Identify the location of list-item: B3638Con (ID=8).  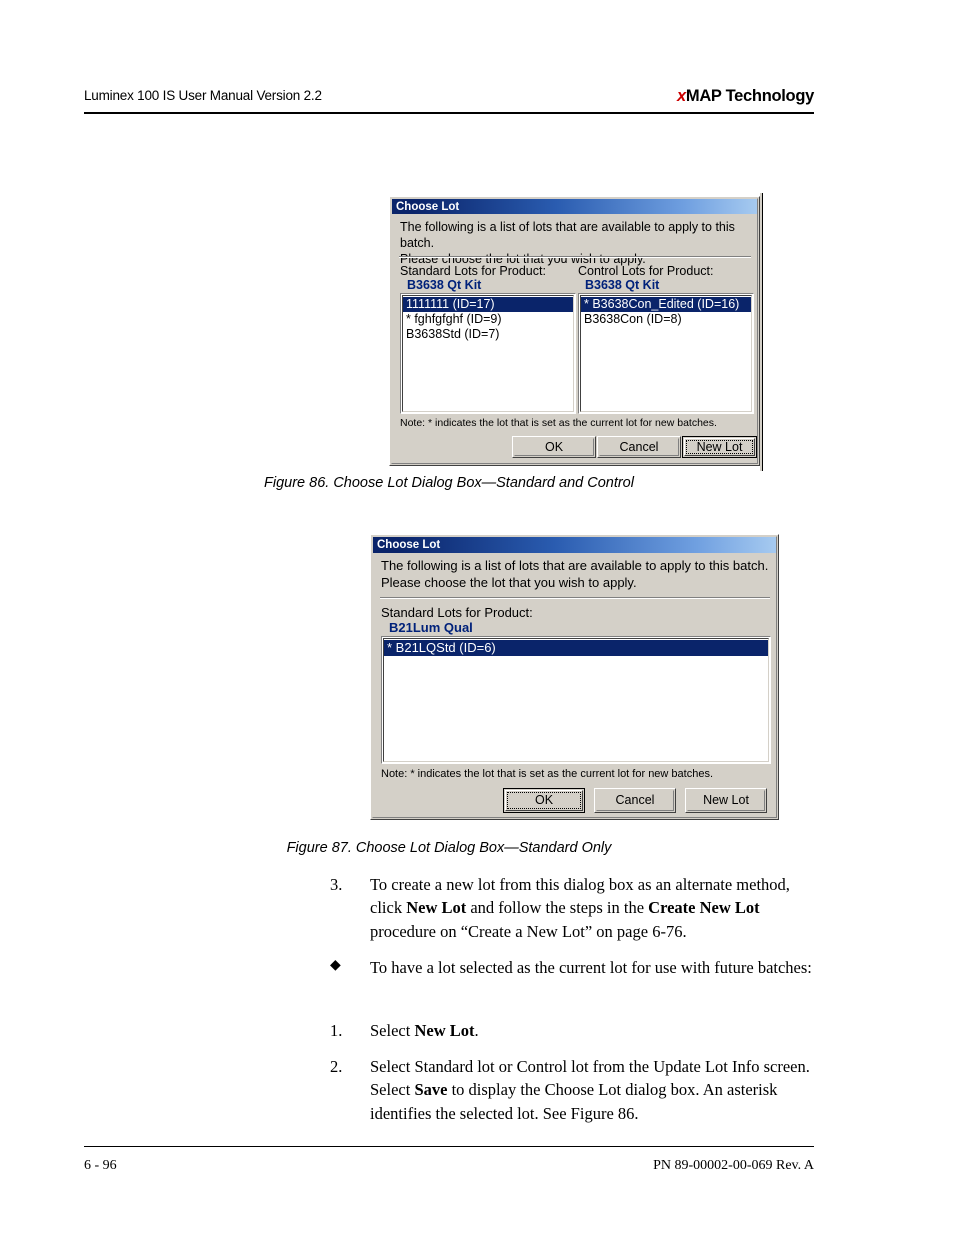
(666, 319).